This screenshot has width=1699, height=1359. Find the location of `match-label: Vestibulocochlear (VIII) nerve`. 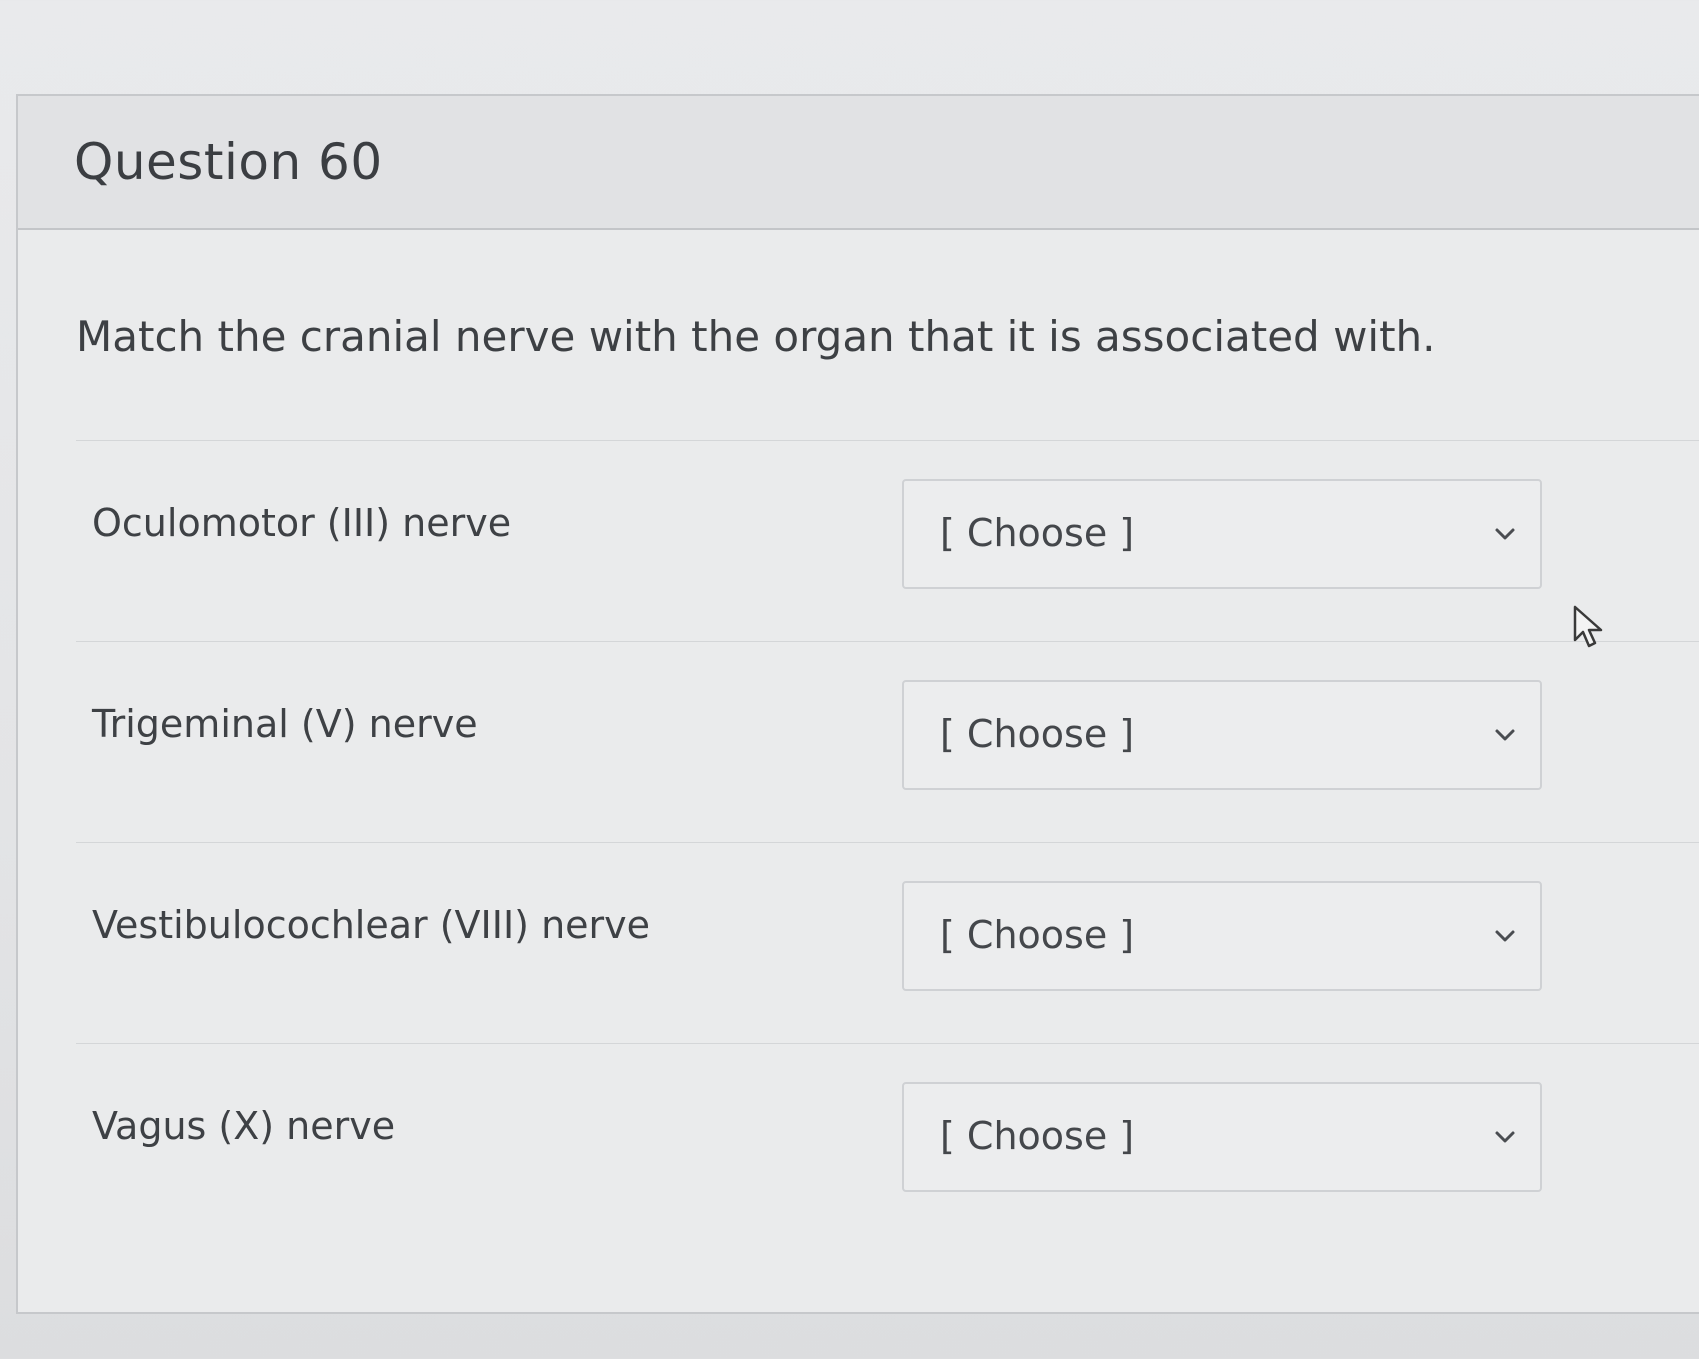

match-label: Vestibulocochlear (VIII) nerve is located at coordinates (371, 925).